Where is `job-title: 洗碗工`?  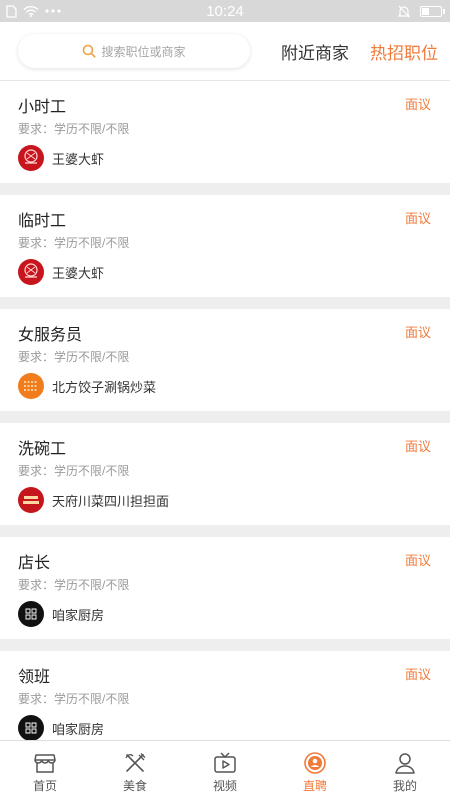
job-title: 洗碗工 is located at coordinates (42, 449).